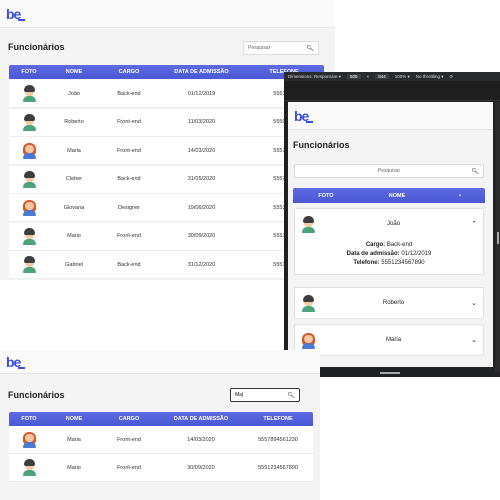 The image size is (500, 500). What do you see at coordinates (498, 238) in the screenshot?
I see `resize-handle-side` at bounding box center [498, 238].